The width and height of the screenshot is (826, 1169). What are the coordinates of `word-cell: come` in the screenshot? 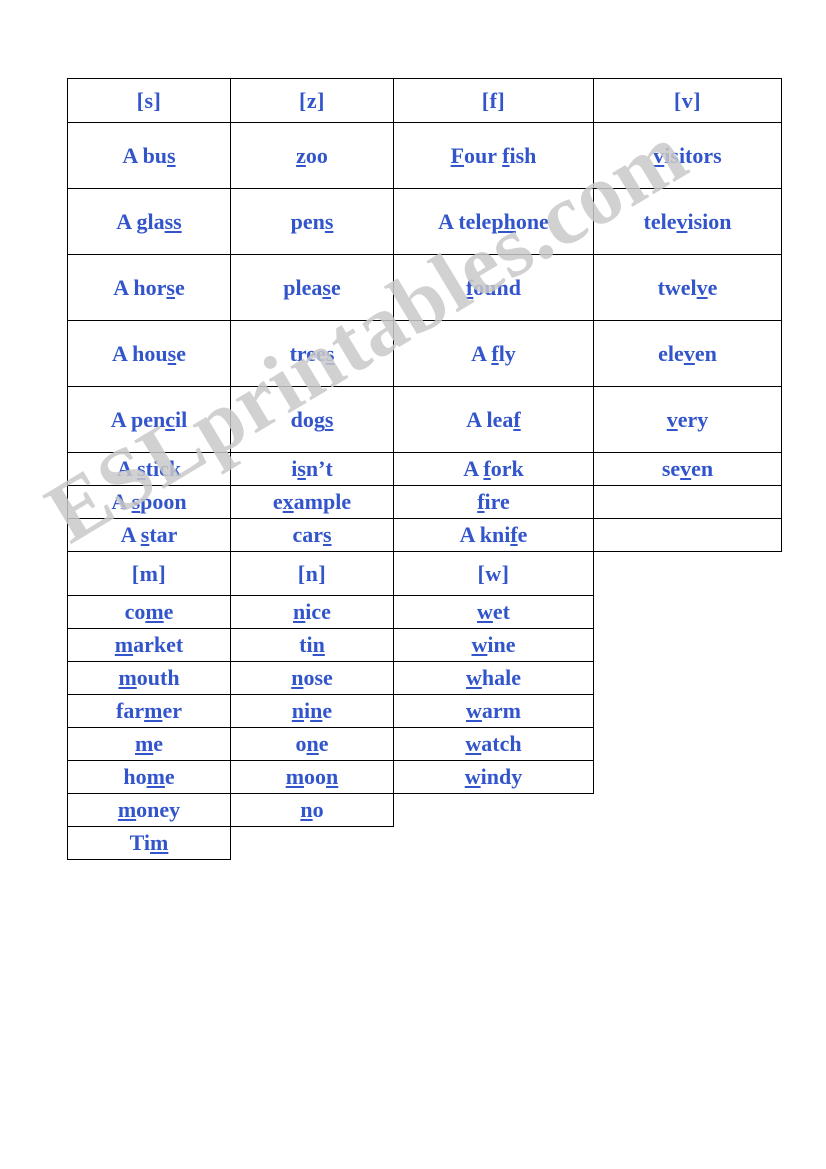 It's located at (149, 612).